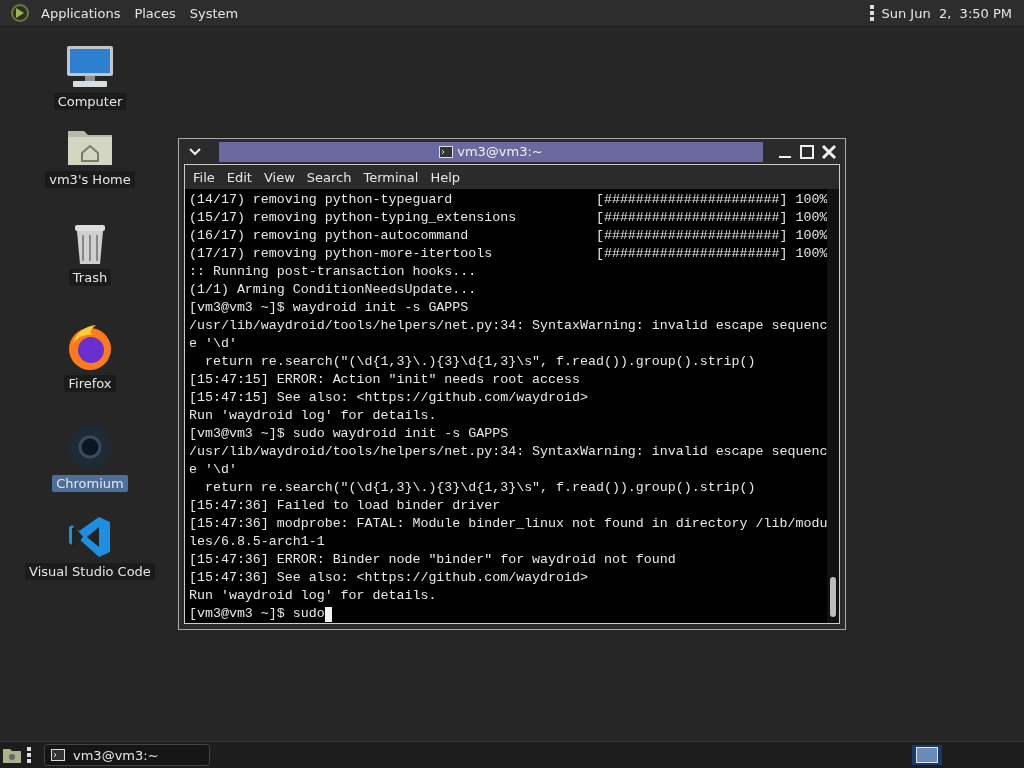 This screenshot has width=1024, height=768. I want to click on menu-item: Terminal, so click(391, 177).